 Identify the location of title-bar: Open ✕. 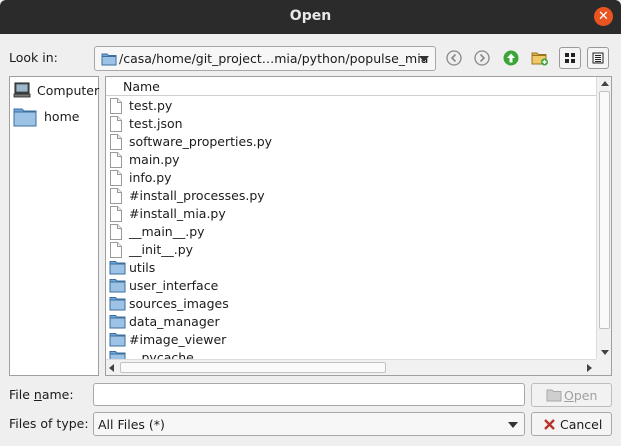
(310, 17).